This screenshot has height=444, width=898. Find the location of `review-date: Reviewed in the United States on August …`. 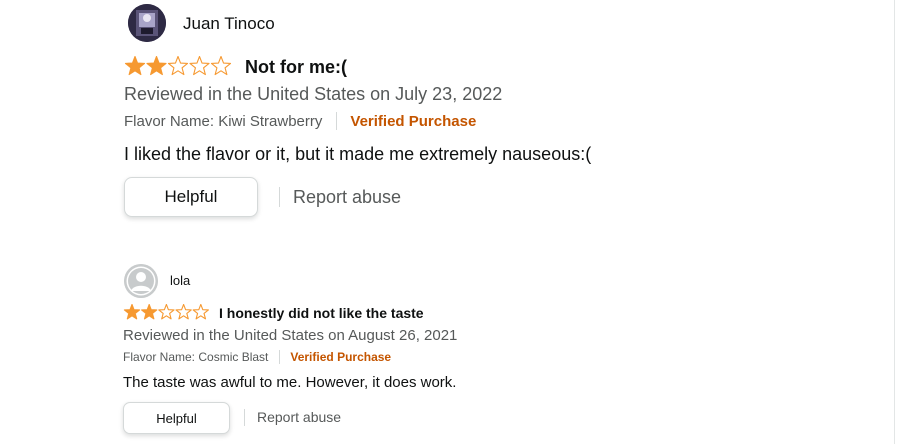

review-date: Reviewed in the United States on August … is located at coordinates (290, 335).